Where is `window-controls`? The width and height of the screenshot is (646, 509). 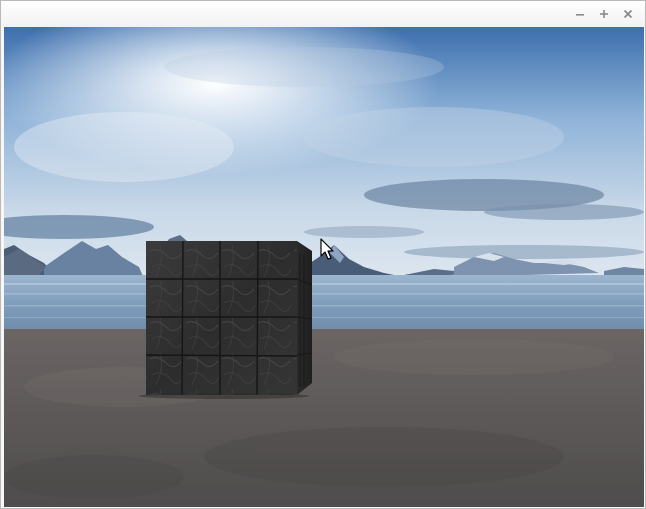 window-controls is located at coordinates (604, 14).